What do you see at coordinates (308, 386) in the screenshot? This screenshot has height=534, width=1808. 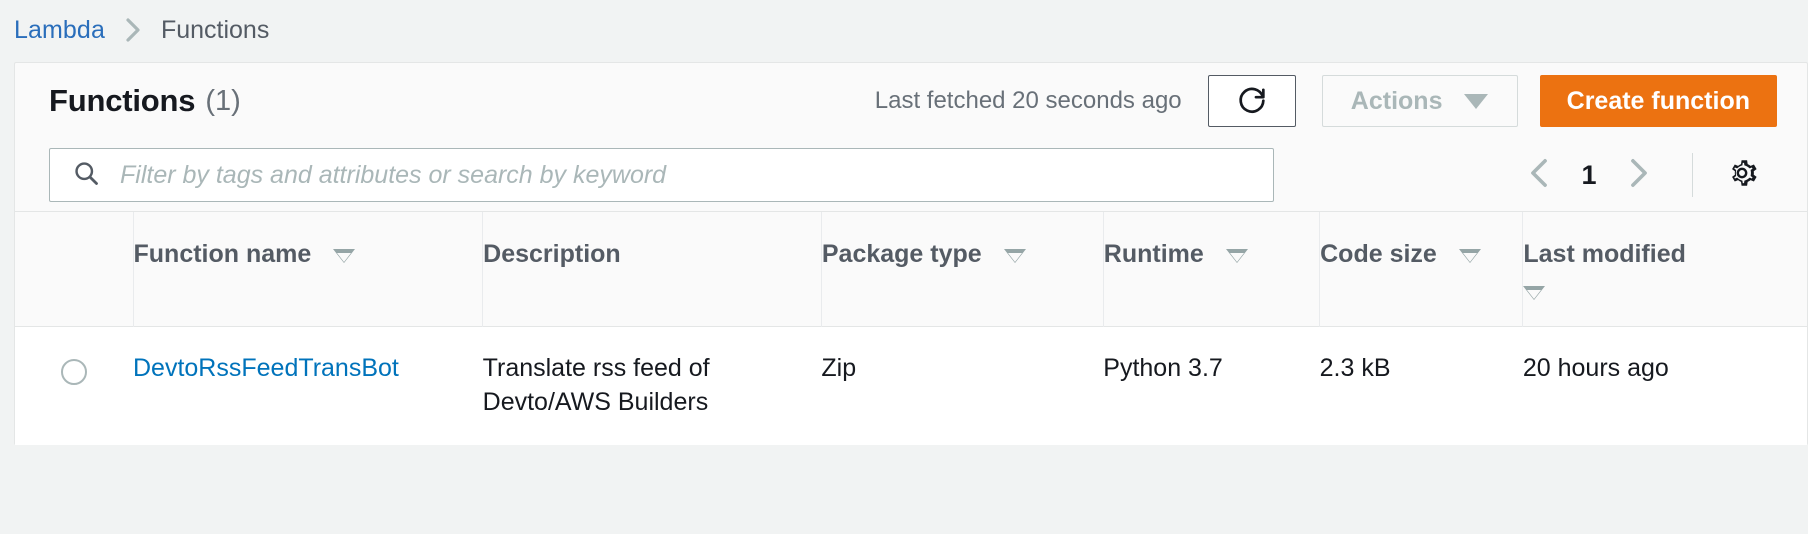 I see `cell-function-name: DevtoRssFeedTransBot` at bounding box center [308, 386].